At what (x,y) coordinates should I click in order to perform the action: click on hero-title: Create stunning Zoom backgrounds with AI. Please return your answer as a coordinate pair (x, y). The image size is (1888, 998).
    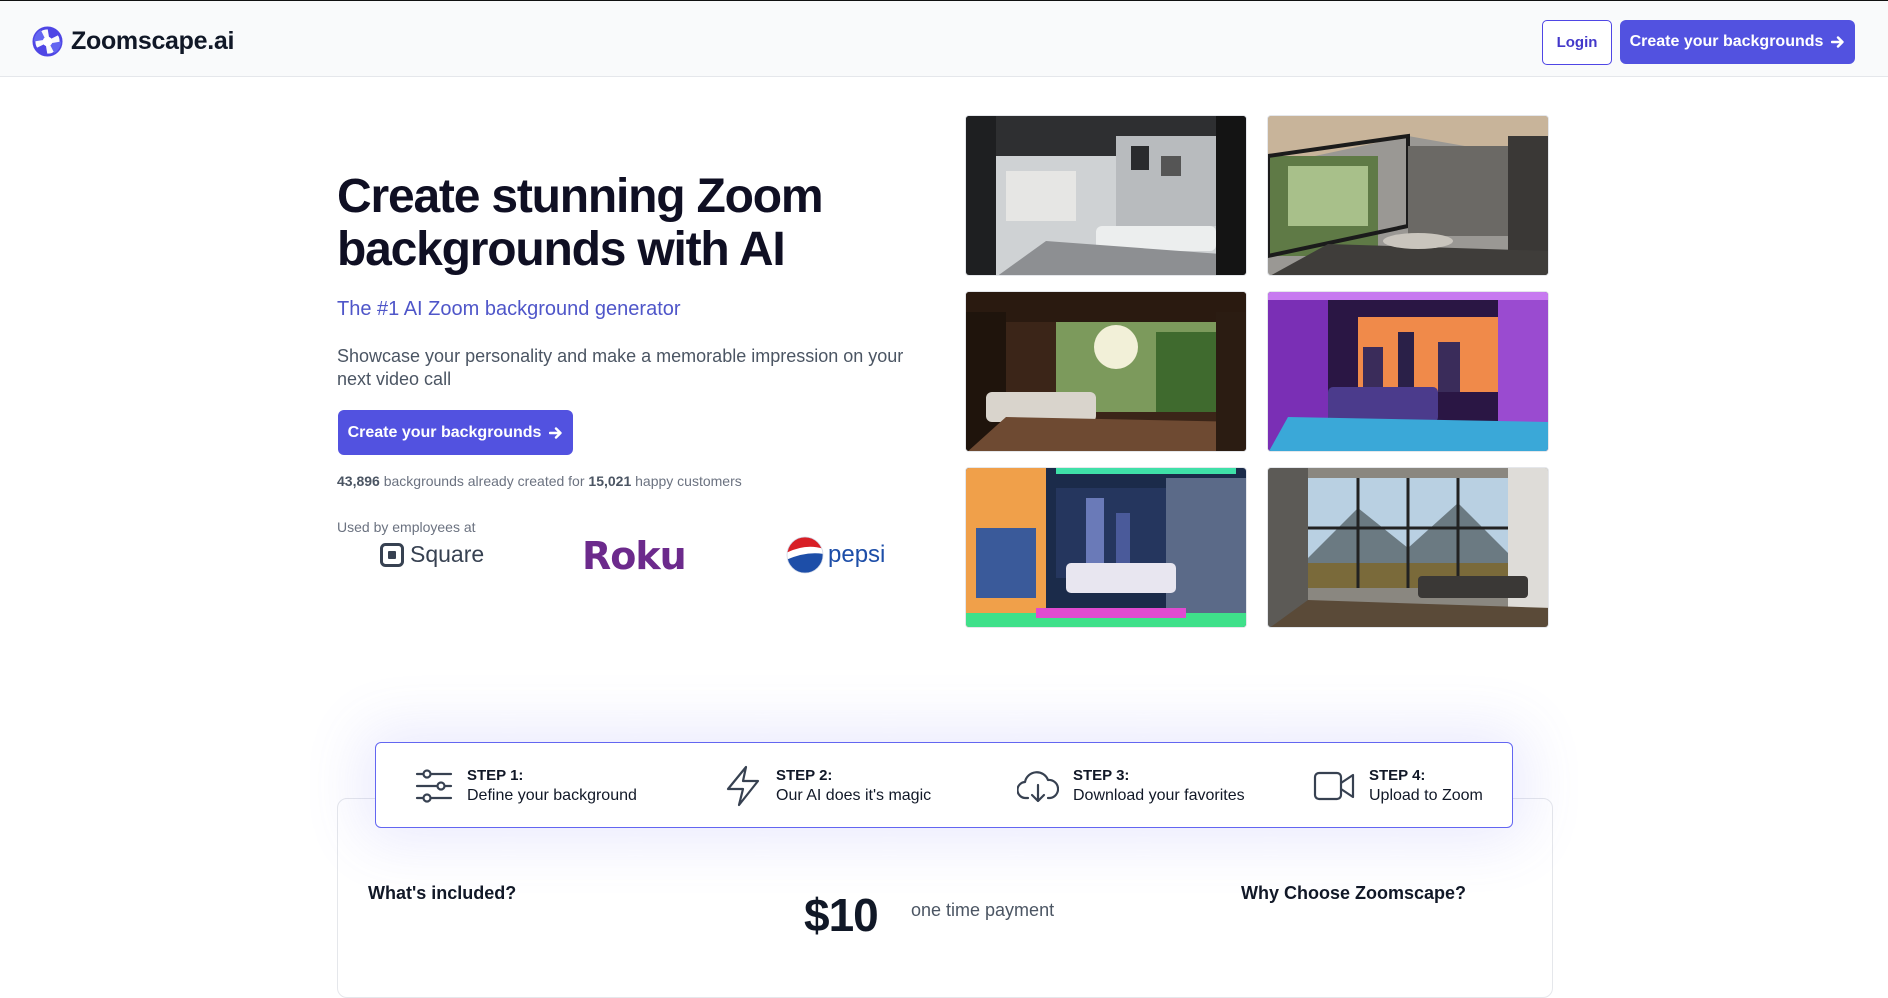
    Looking at the image, I should click on (617, 223).